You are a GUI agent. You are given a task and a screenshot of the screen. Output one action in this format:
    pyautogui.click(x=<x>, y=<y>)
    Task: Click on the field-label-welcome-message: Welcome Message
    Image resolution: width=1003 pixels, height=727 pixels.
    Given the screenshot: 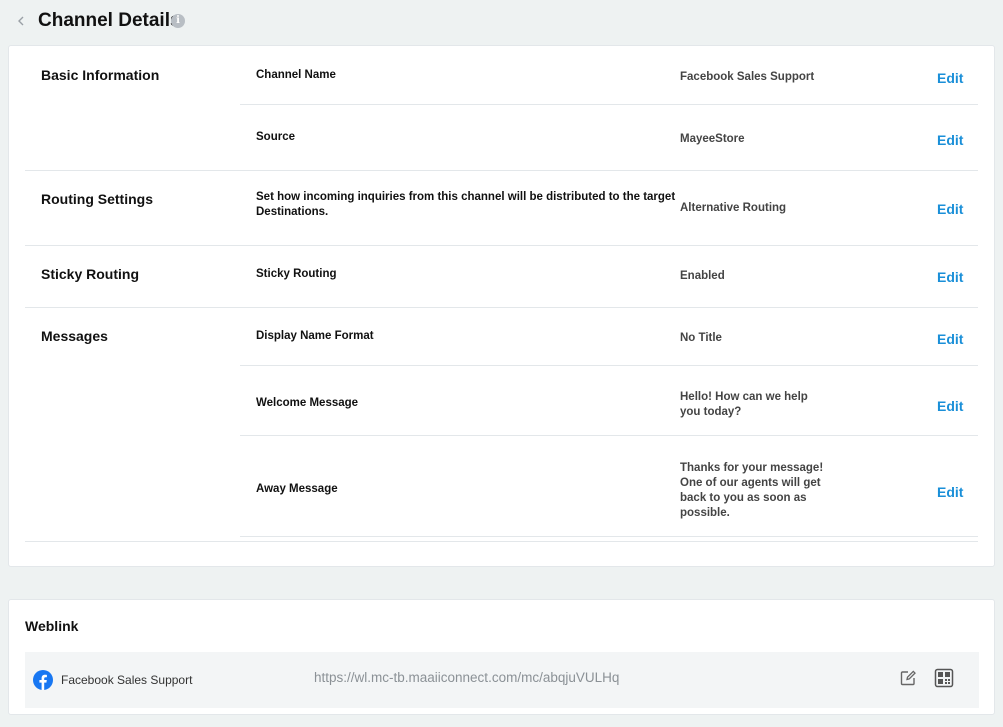 What is the action you would take?
    pyautogui.click(x=307, y=403)
    